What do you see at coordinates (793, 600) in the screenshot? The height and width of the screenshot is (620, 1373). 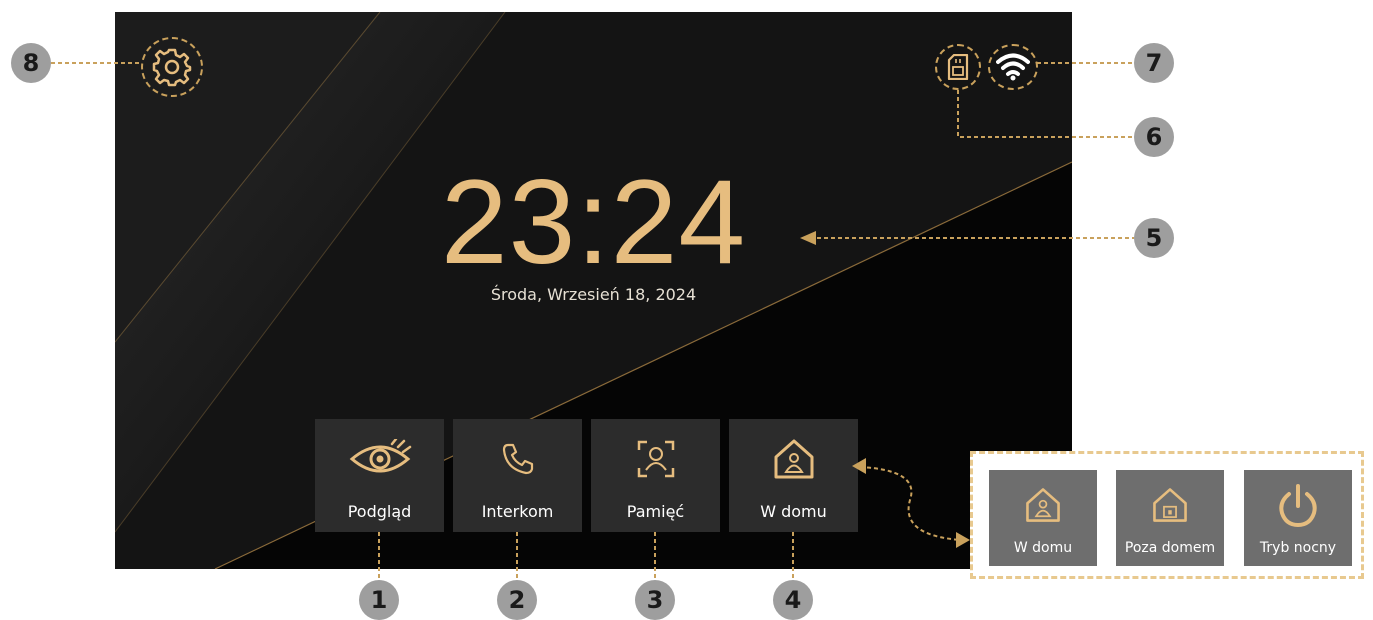 I see `callout-4: 4` at bounding box center [793, 600].